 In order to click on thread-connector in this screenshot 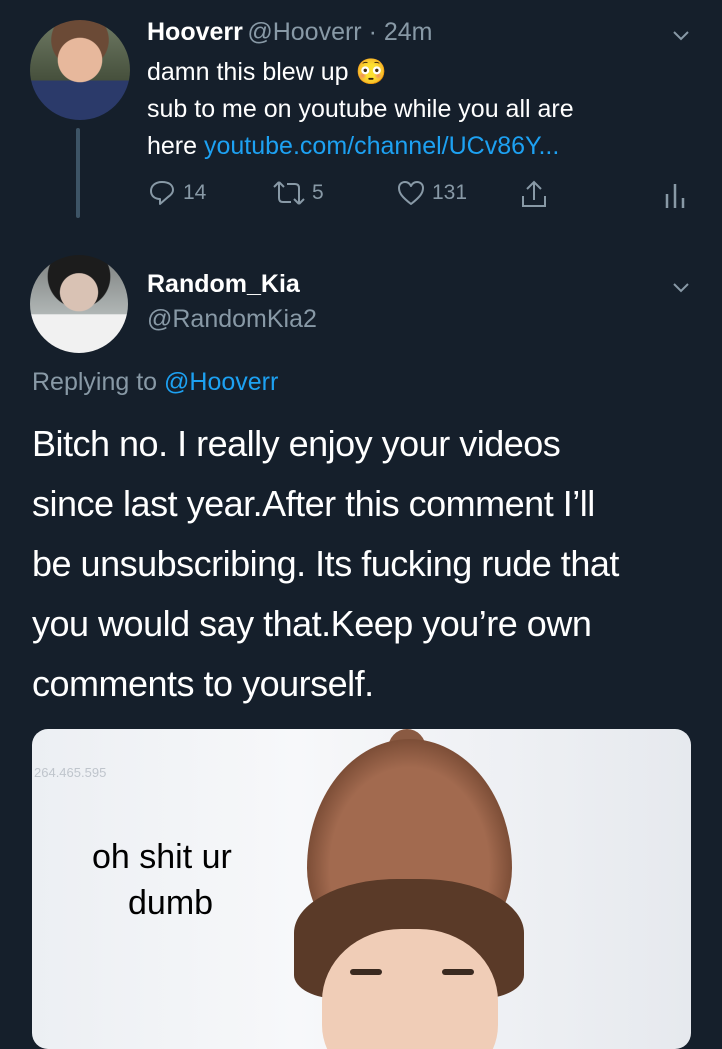, I will do `click(78, 173)`.